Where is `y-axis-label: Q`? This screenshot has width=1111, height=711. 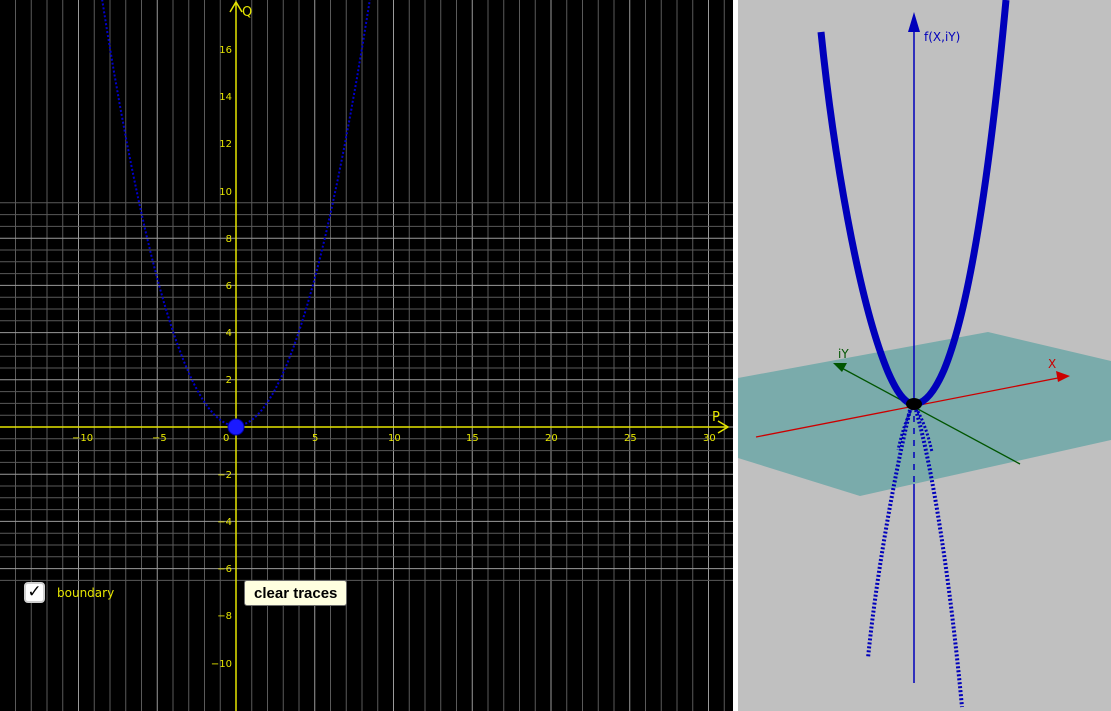 y-axis-label: Q is located at coordinates (247, 12).